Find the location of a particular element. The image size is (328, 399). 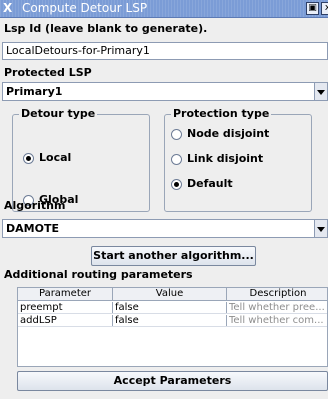

radio-default: Default is located at coordinates (202, 184).